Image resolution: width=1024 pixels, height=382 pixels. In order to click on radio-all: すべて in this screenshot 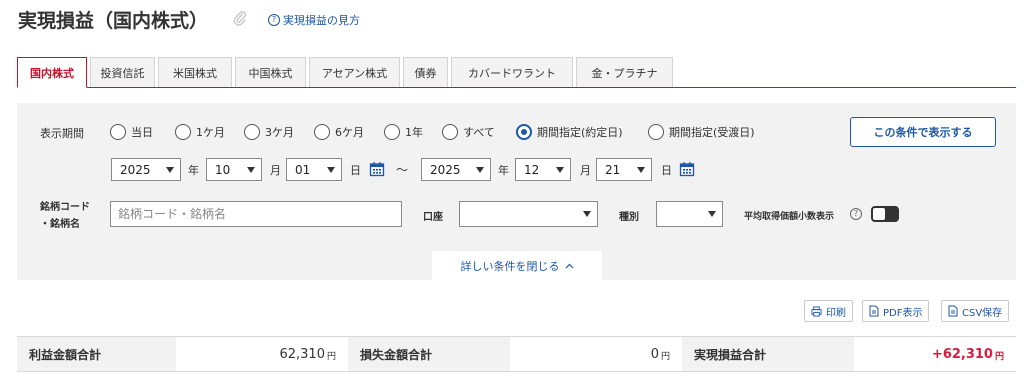, I will do `click(468, 132)`.